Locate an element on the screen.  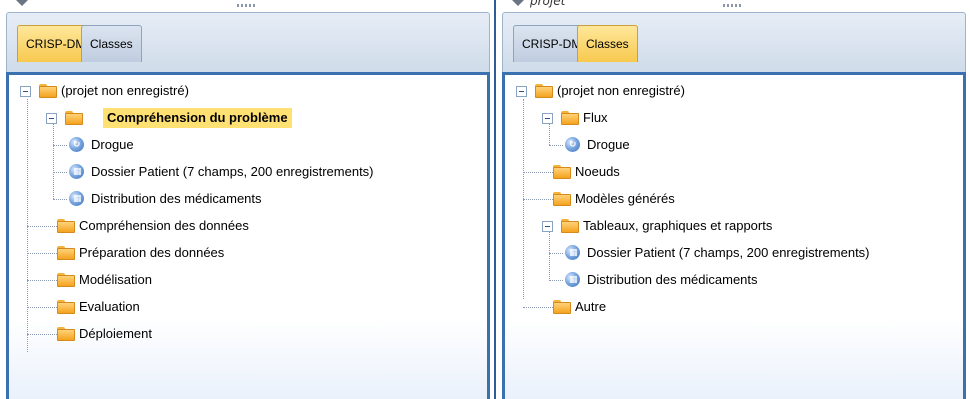
pane-resize-grip is located at coordinates (247, 6).